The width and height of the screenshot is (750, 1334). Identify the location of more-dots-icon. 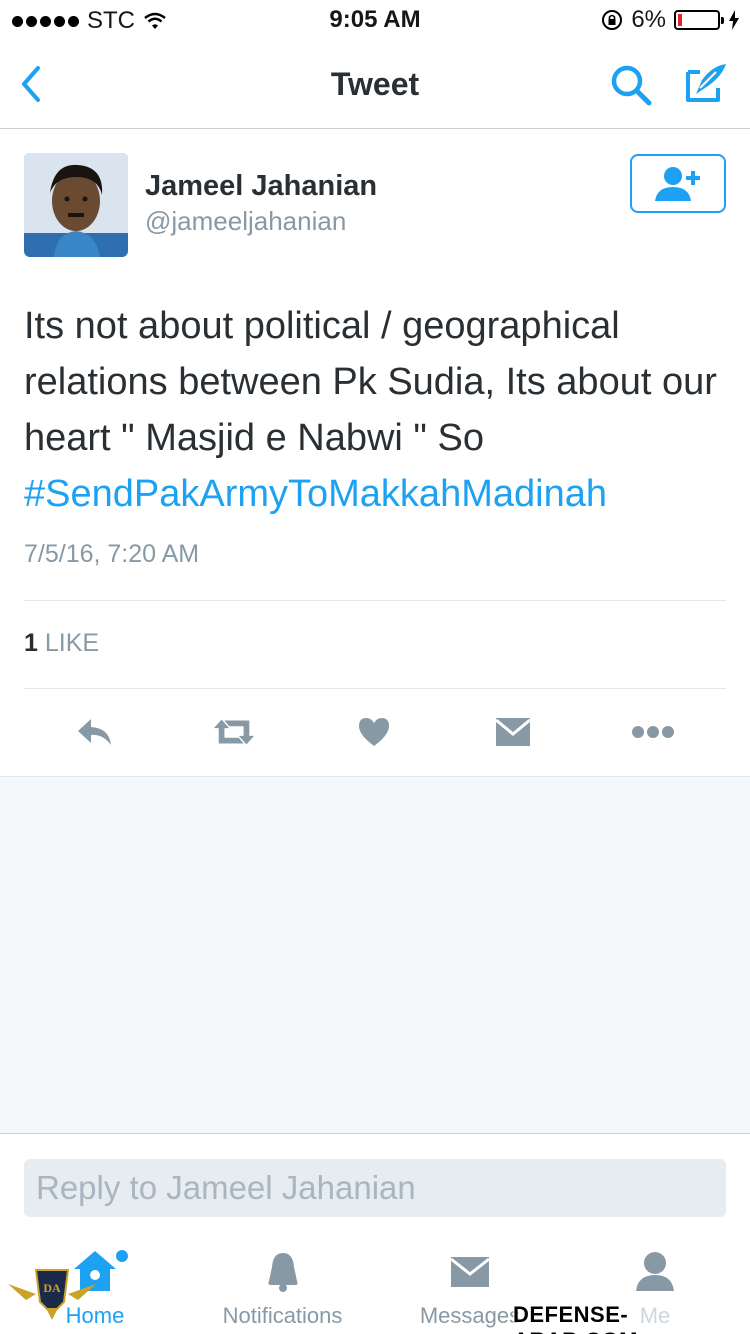
(653, 732).